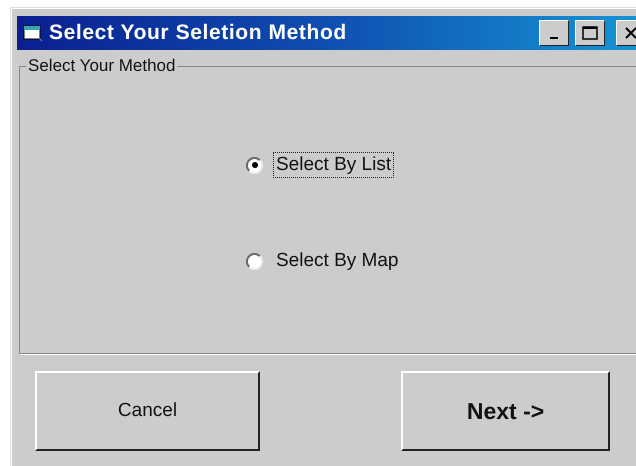 This screenshot has height=466, width=636. Describe the element at coordinates (147, 411) in the screenshot. I see `cancel-button: Cancel` at that location.